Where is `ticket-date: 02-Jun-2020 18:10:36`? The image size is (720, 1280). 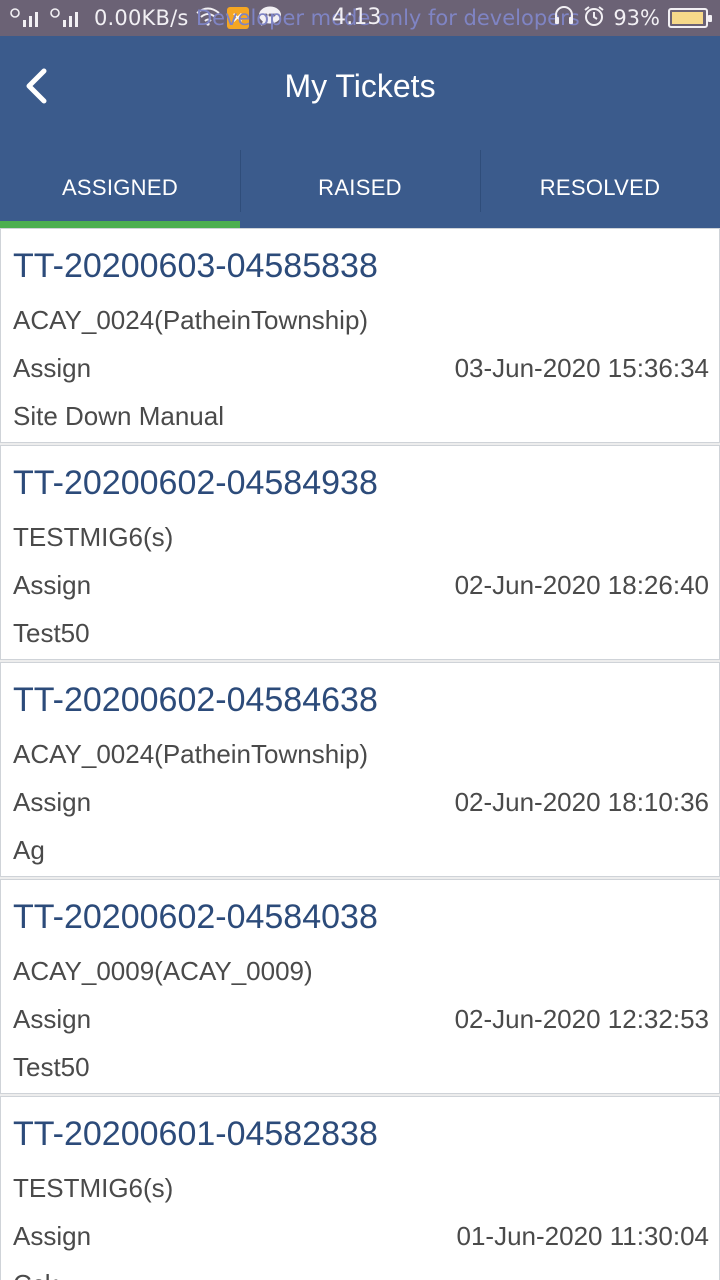 ticket-date: 02-Jun-2020 18:10:36 is located at coordinates (581, 802).